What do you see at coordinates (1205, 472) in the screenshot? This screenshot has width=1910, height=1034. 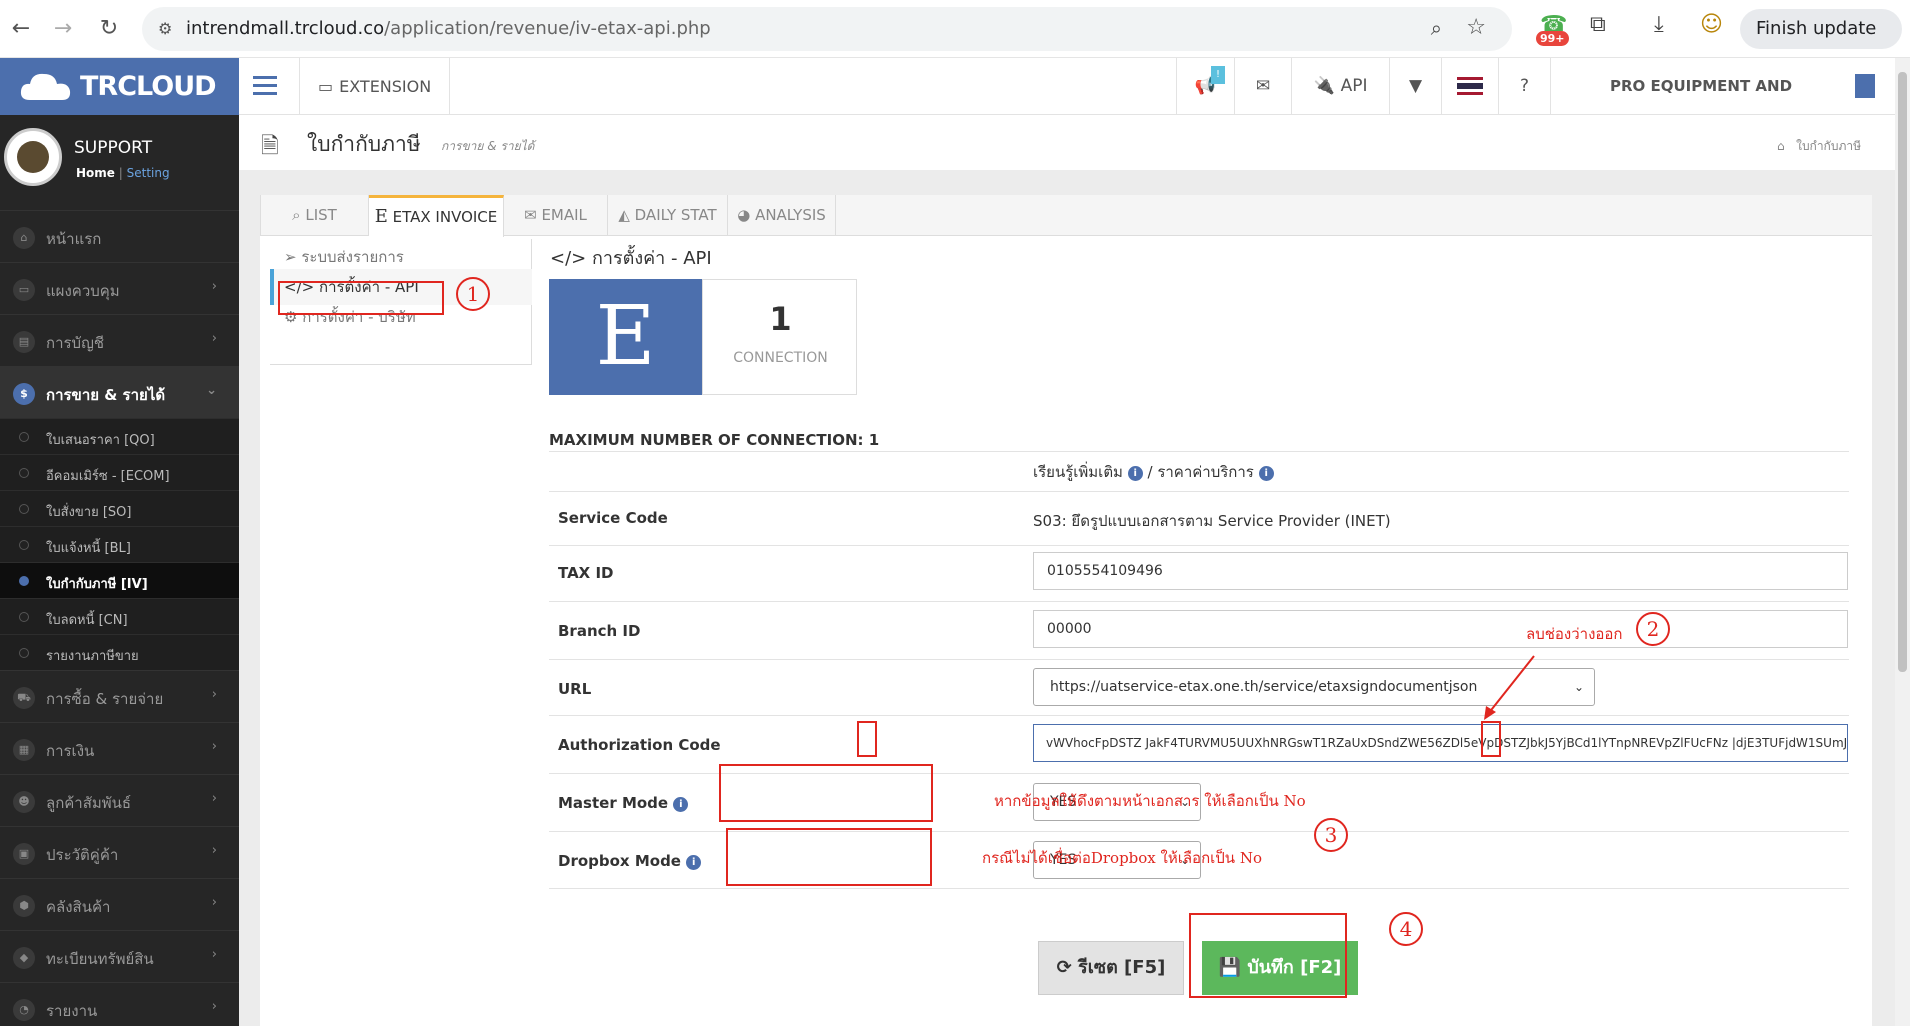 I see `pricing-link: ราคาค่าบริการ` at bounding box center [1205, 472].